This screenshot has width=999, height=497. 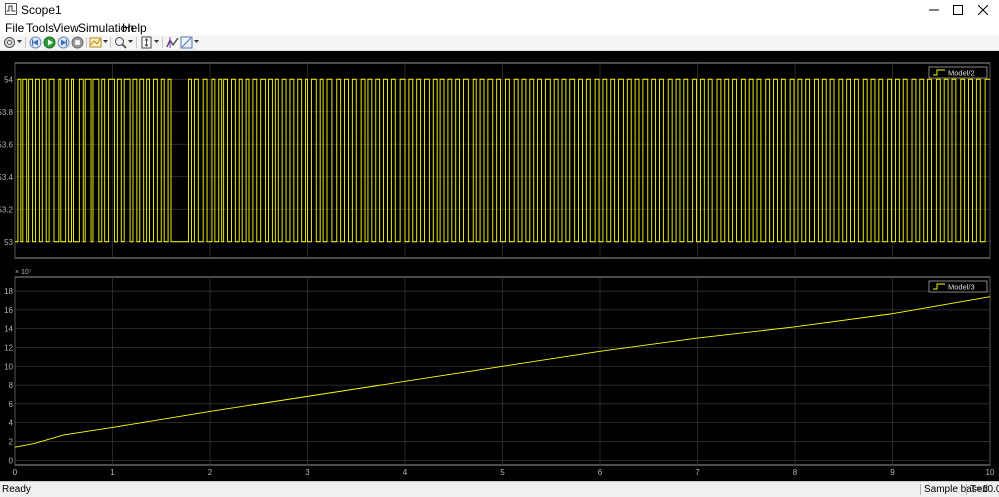 I want to click on minimize-button, so click(x=933, y=9).